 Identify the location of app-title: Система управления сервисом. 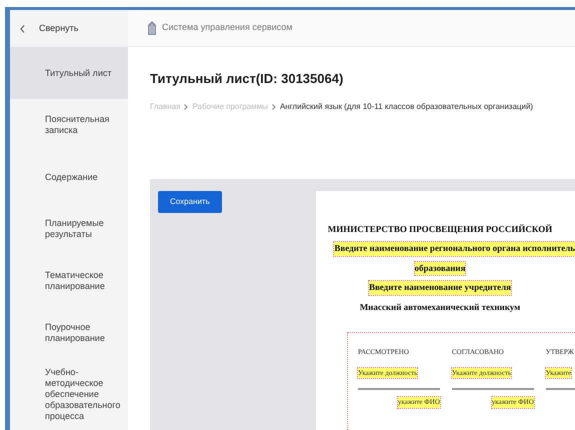
(227, 27).